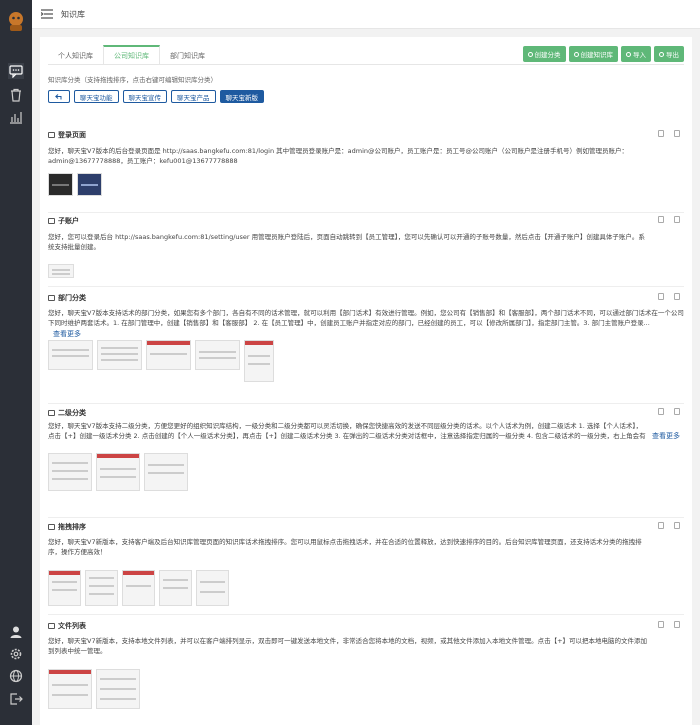 This screenshot has height=725, width=700. What do you see at coordinates (16, 654) in the screenshot?
I see `settings-icon` at bounding box center [16, 654].